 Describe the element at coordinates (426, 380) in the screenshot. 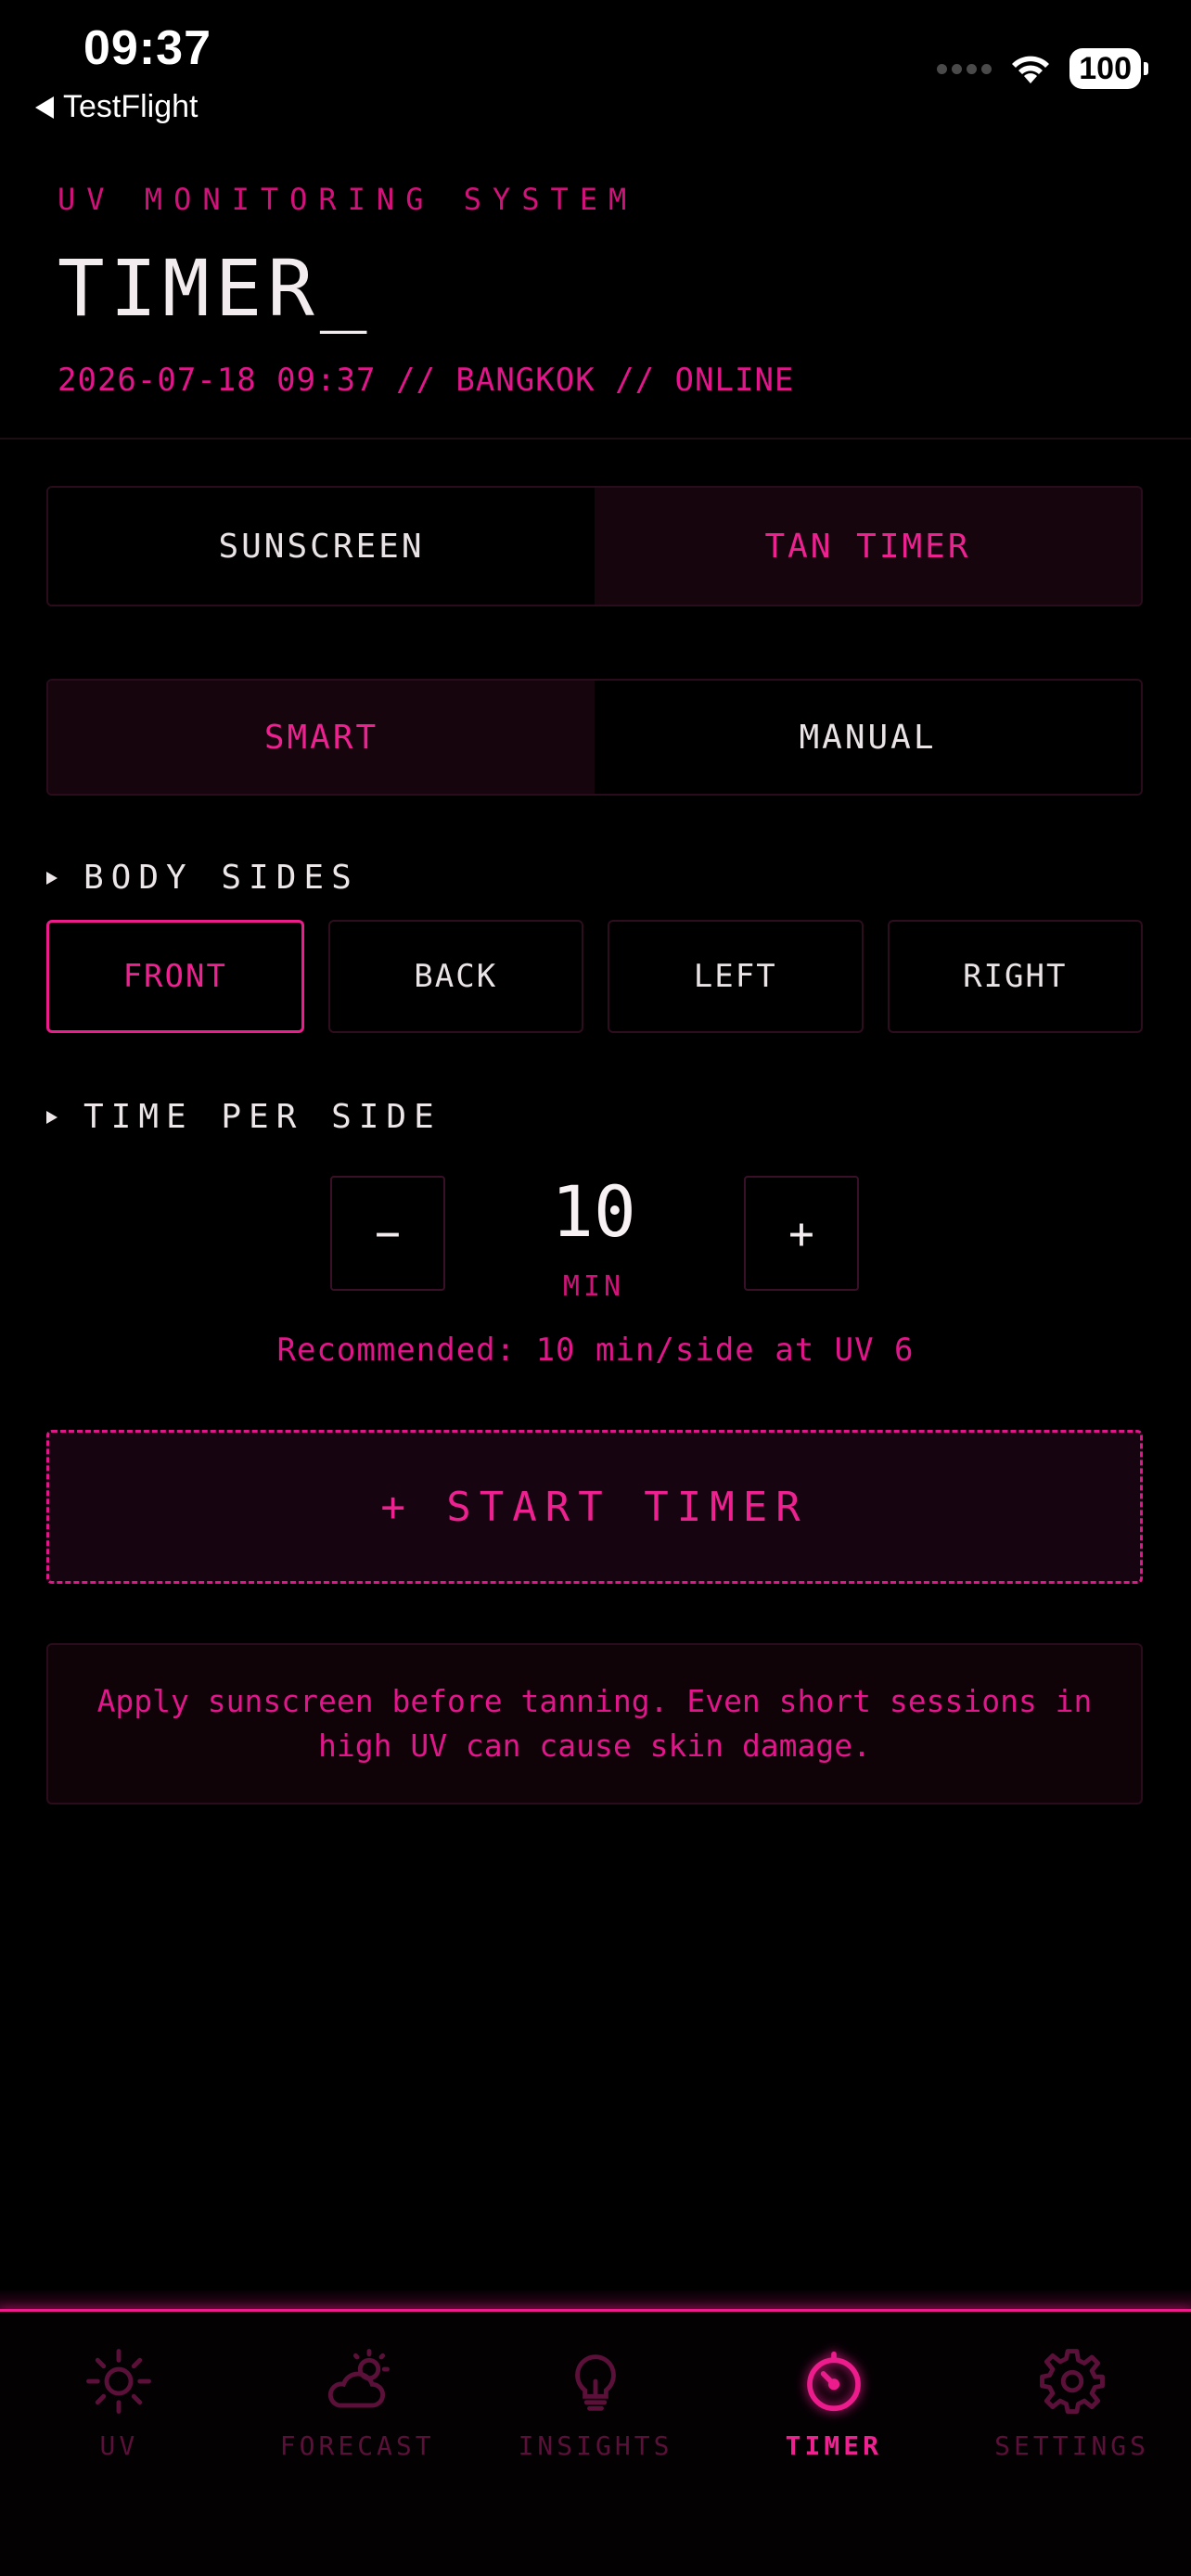

I see `status-meta: 2026-07-18 09:37 // BANGKOK // ONLINE` at that location.